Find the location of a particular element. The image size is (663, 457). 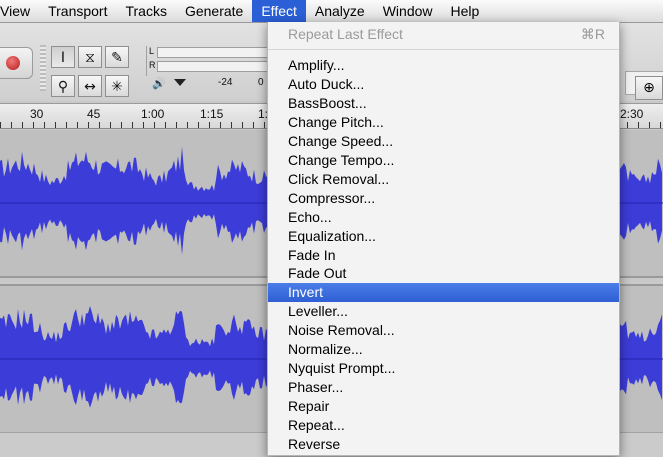

draw-tool-button: ✎ is located at coordinates (117, 57).